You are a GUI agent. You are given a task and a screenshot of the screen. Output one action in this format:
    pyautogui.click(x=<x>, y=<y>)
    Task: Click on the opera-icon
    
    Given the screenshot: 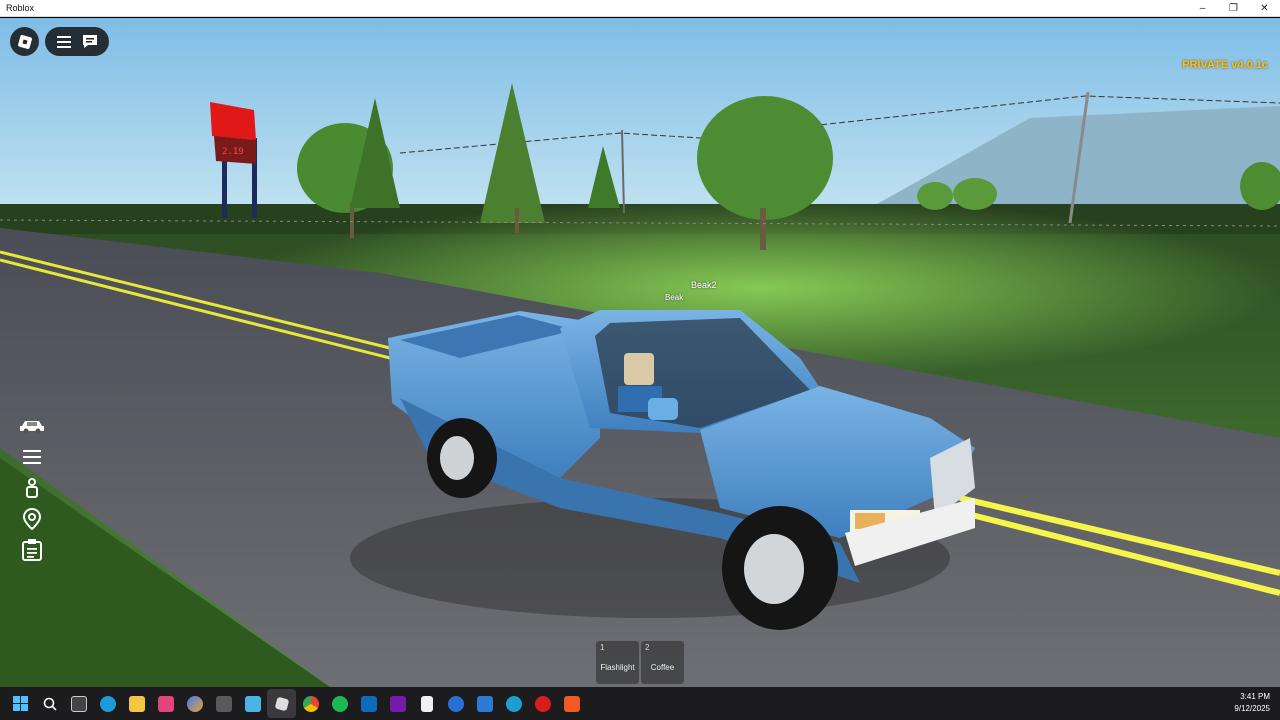 What is the action you would take?
    pyautogui.click(x=542, y=703)
    